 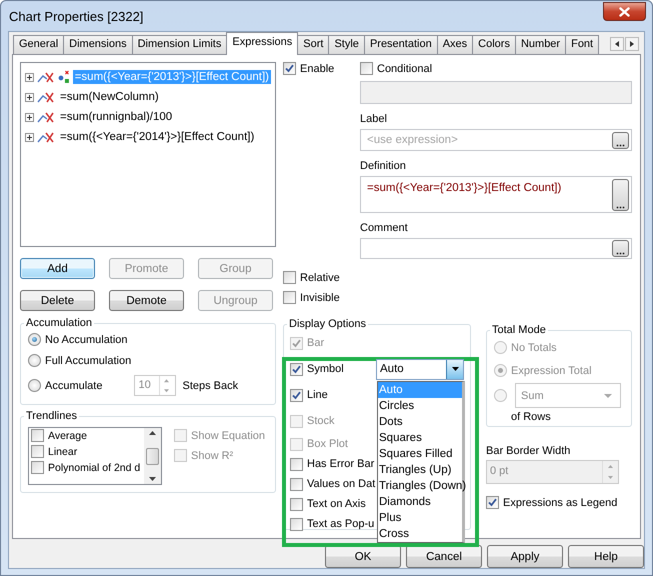 I want to click on tab: Presentation, so click(x=401, y=44).